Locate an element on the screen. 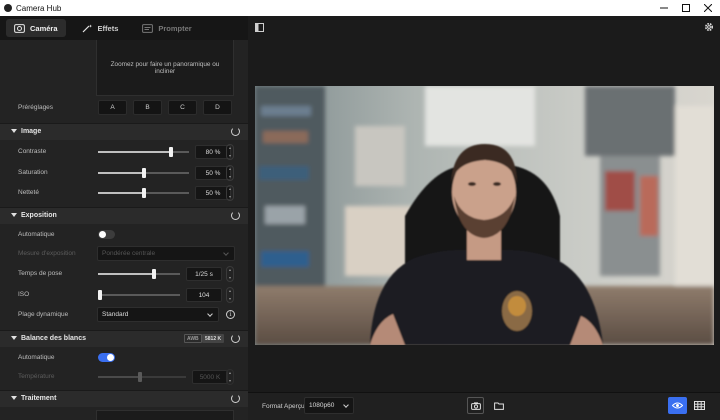 This screenshot has height=420, width=720. preview-toolbar: Format Aperçu 1080p60 is located at coordinates (484, 406).